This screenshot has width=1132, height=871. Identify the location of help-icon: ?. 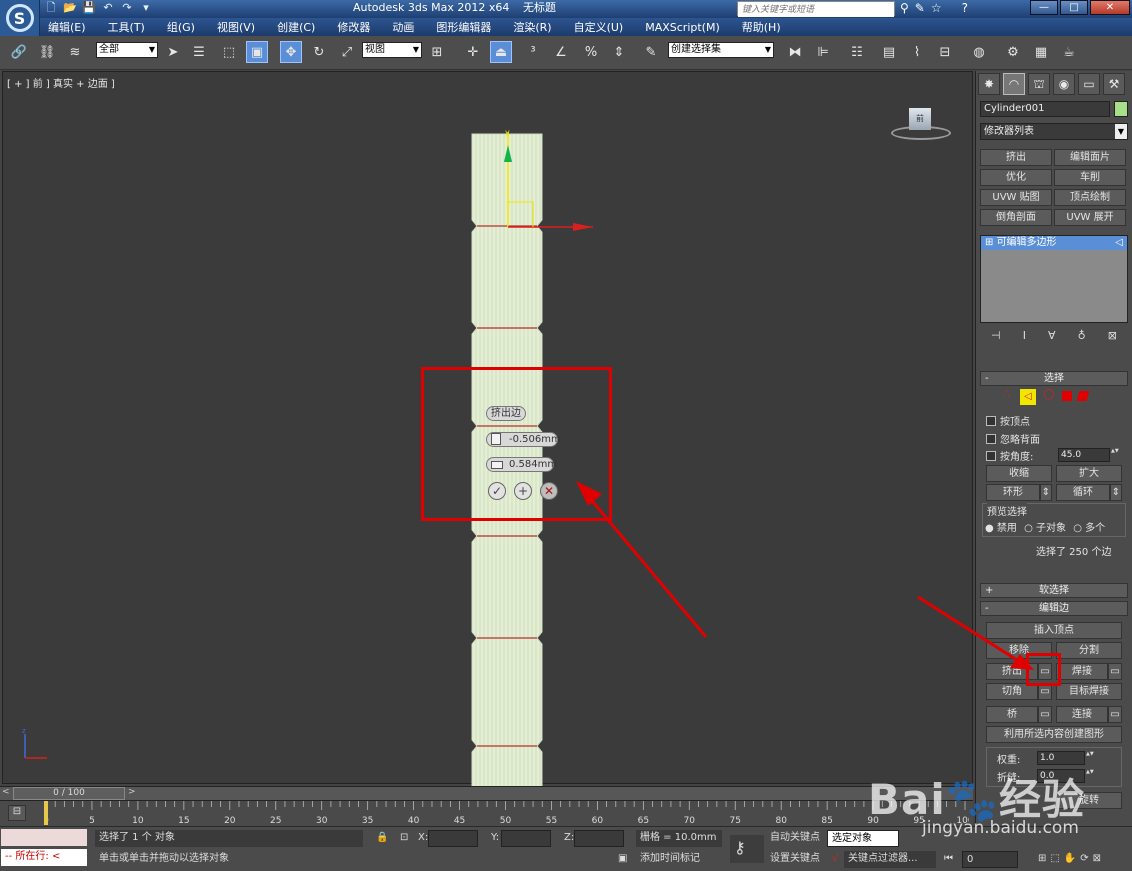
(965, 8).